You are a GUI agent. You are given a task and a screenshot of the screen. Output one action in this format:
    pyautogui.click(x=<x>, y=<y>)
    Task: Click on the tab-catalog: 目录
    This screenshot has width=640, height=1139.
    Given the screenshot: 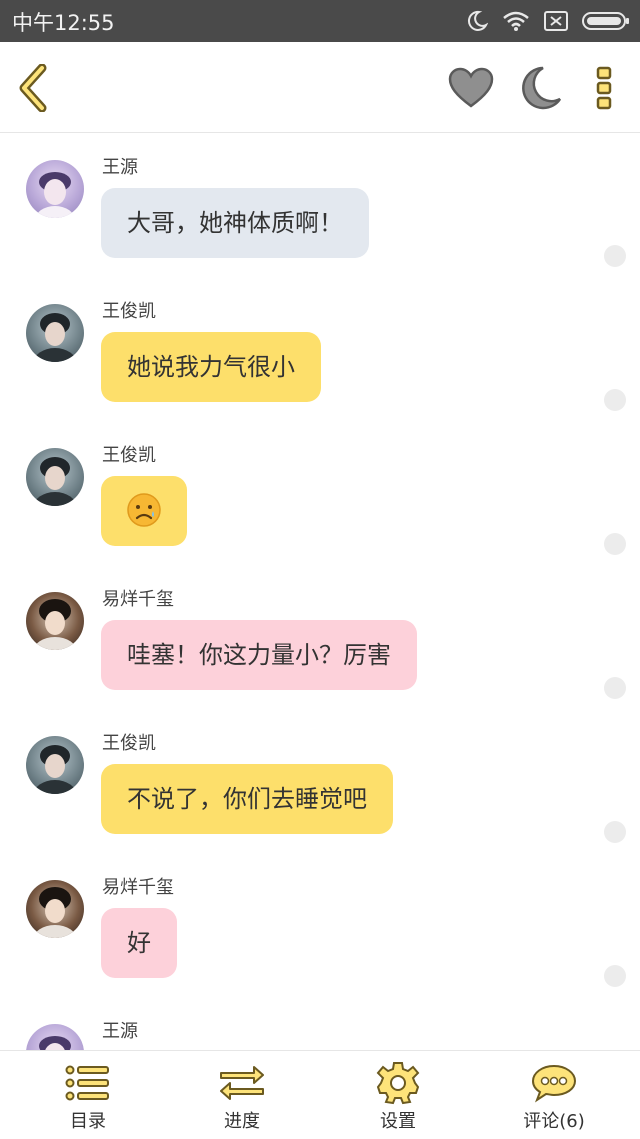 What is the action you would take?
    pyautogui.click(x=88, y=1095)
    